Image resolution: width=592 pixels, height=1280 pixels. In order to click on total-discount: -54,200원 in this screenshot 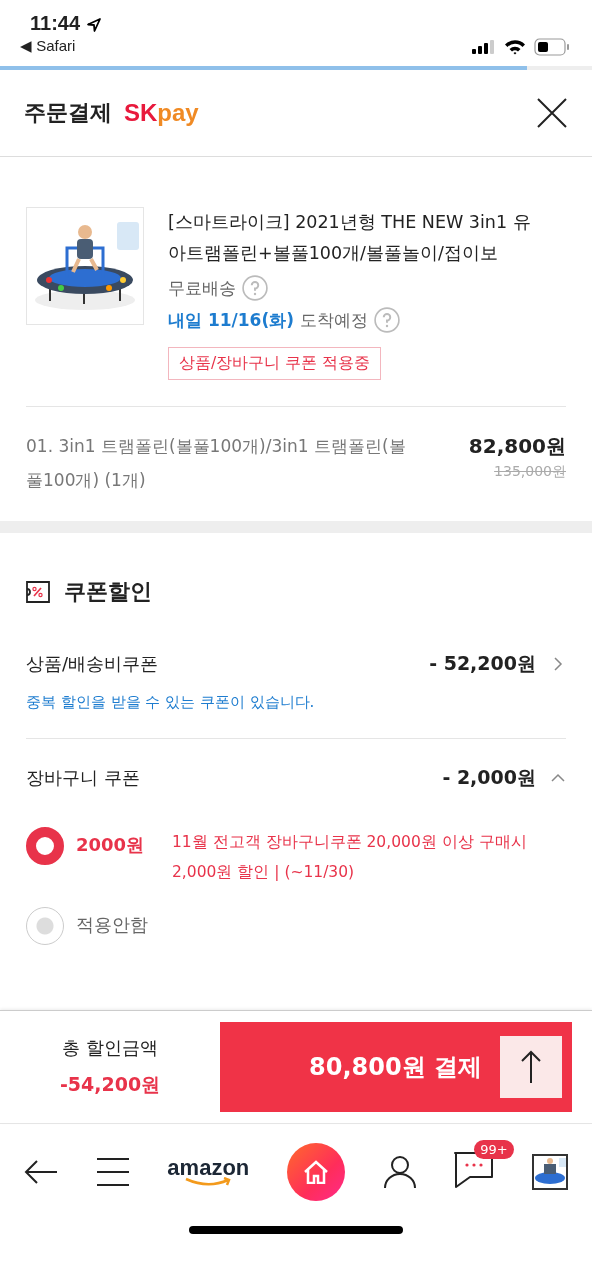, I will do `click(110, 1084)`.